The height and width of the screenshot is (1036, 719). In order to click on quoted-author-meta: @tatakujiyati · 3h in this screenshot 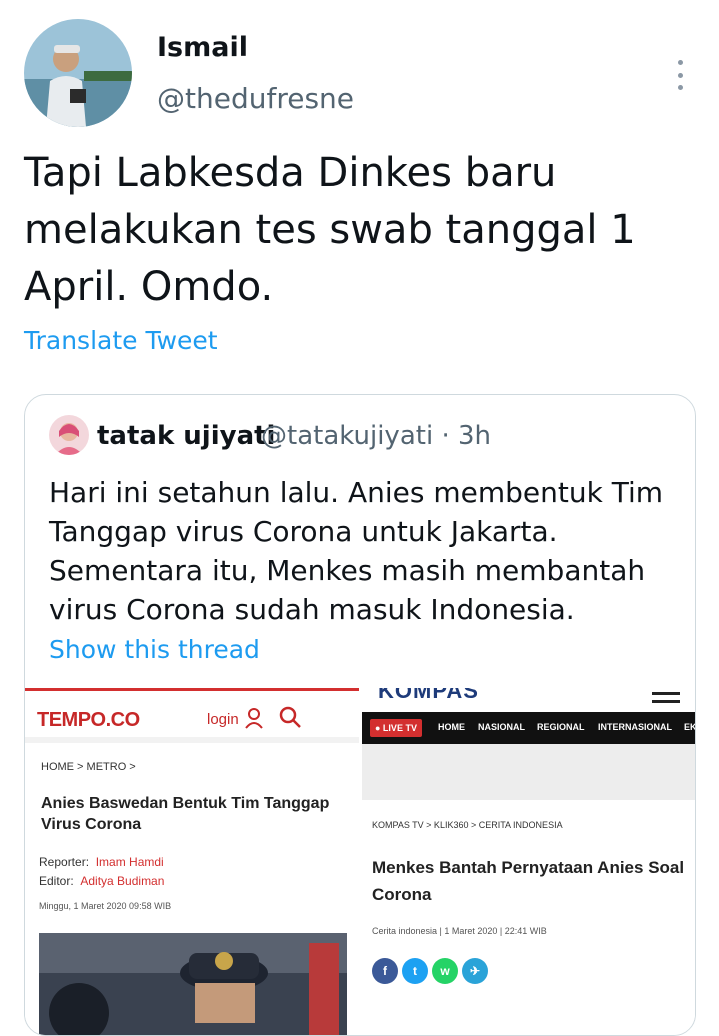, I will do `click(376, 436)`.